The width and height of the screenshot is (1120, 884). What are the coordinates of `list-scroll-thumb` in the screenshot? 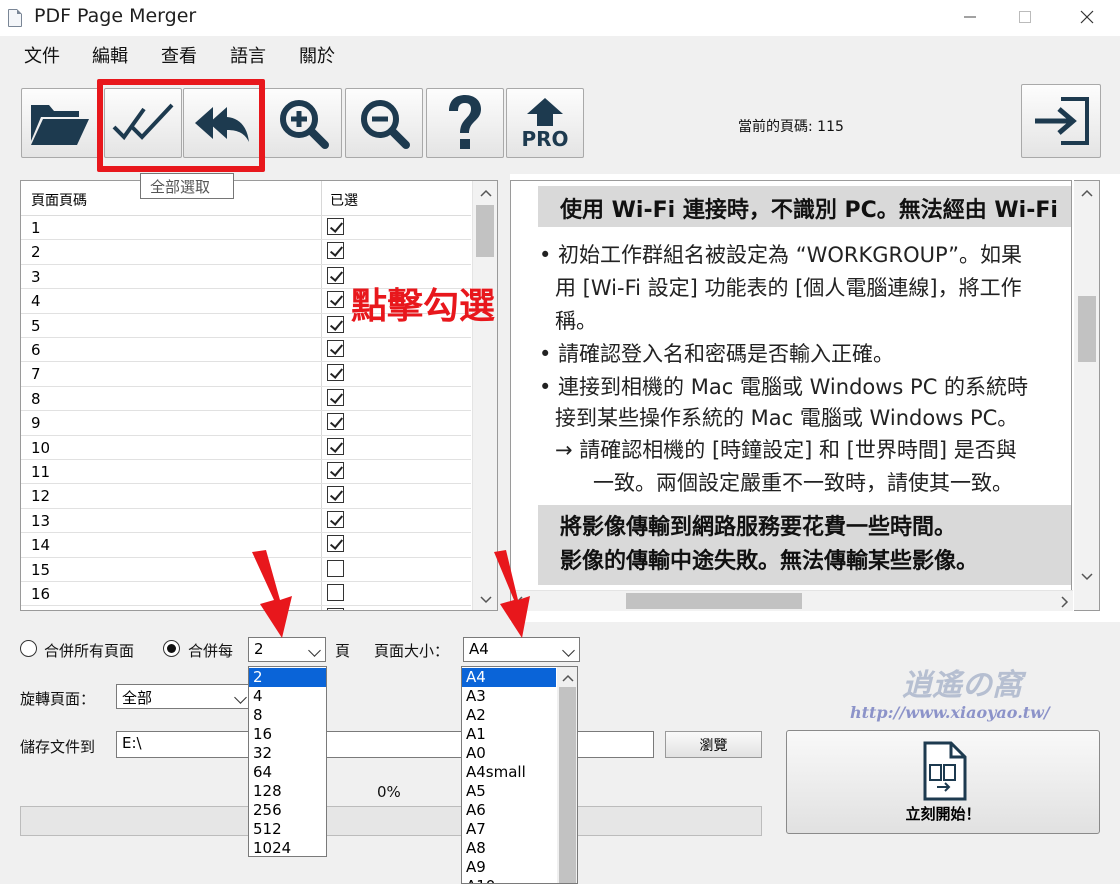 It's located at (485, 231).